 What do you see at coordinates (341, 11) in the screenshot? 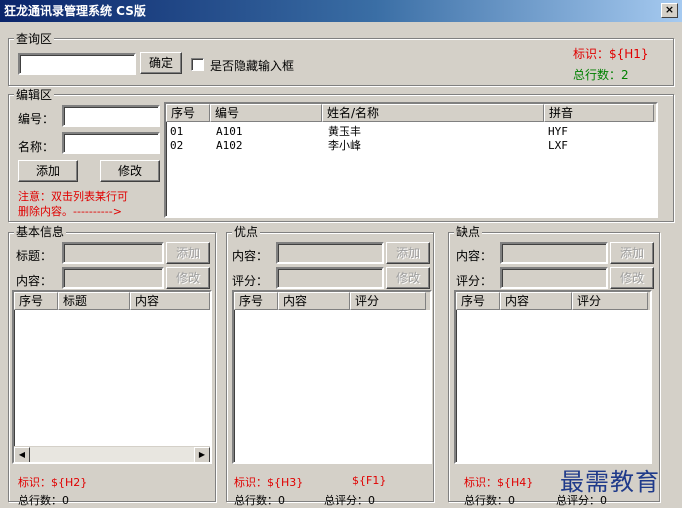
I see `title-bar: 狂龙通讯录管理系统 CS版` at bounding box center [341, 11].